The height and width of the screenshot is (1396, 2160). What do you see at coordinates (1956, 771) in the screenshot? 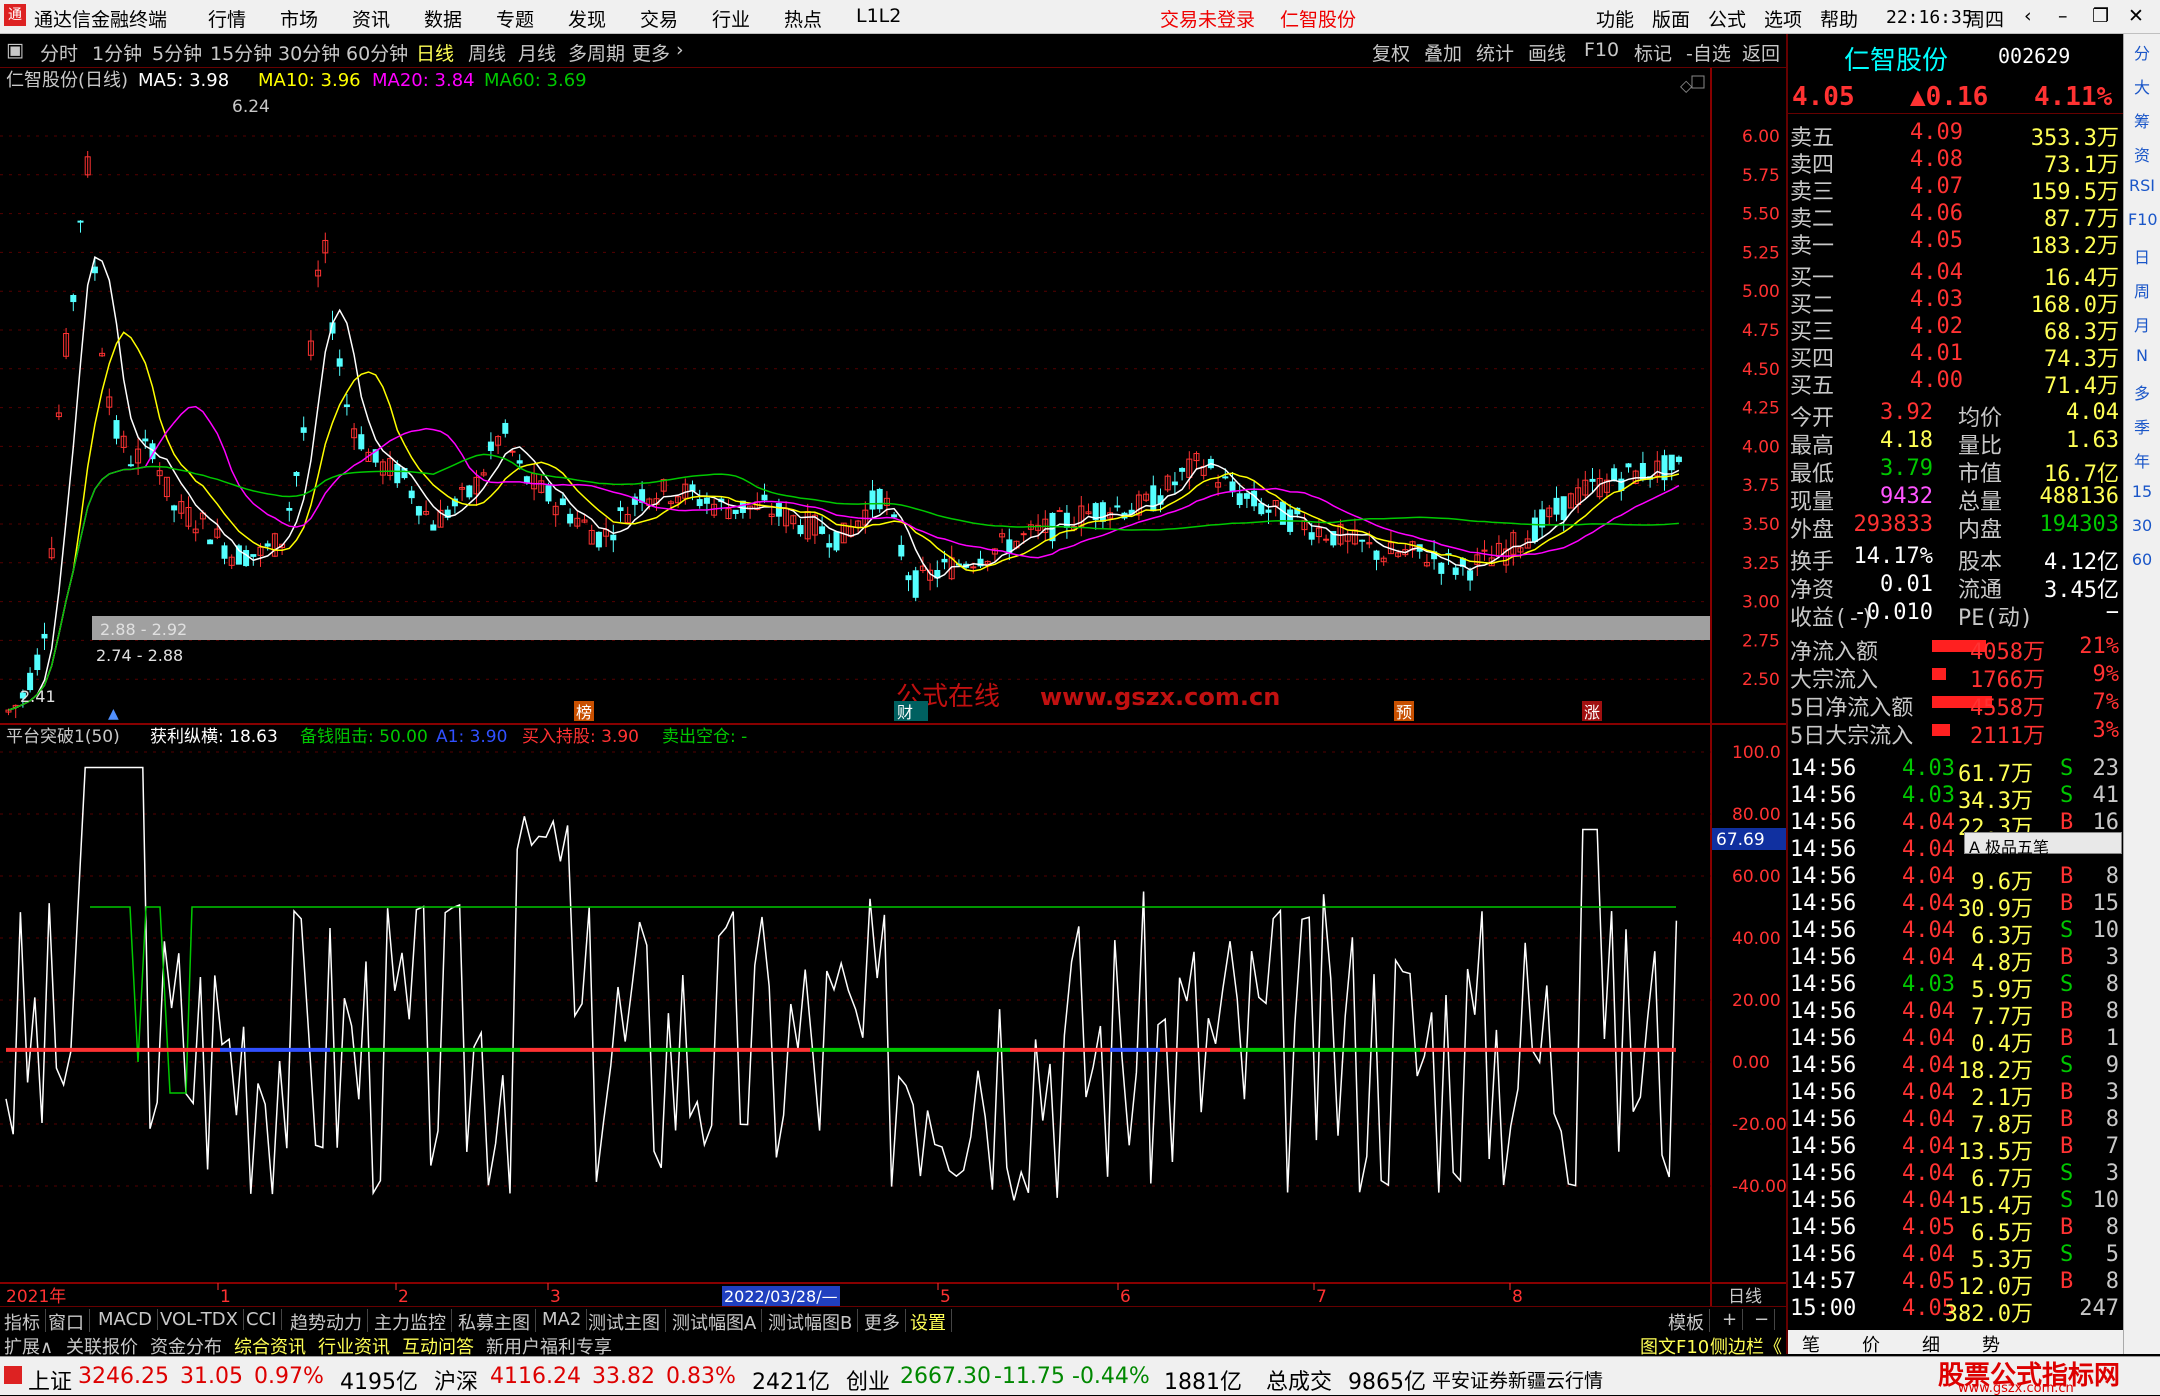
I see `tick-row: 14:56 4.03 61.7万 S 23` at bounding box center [1956, 771].